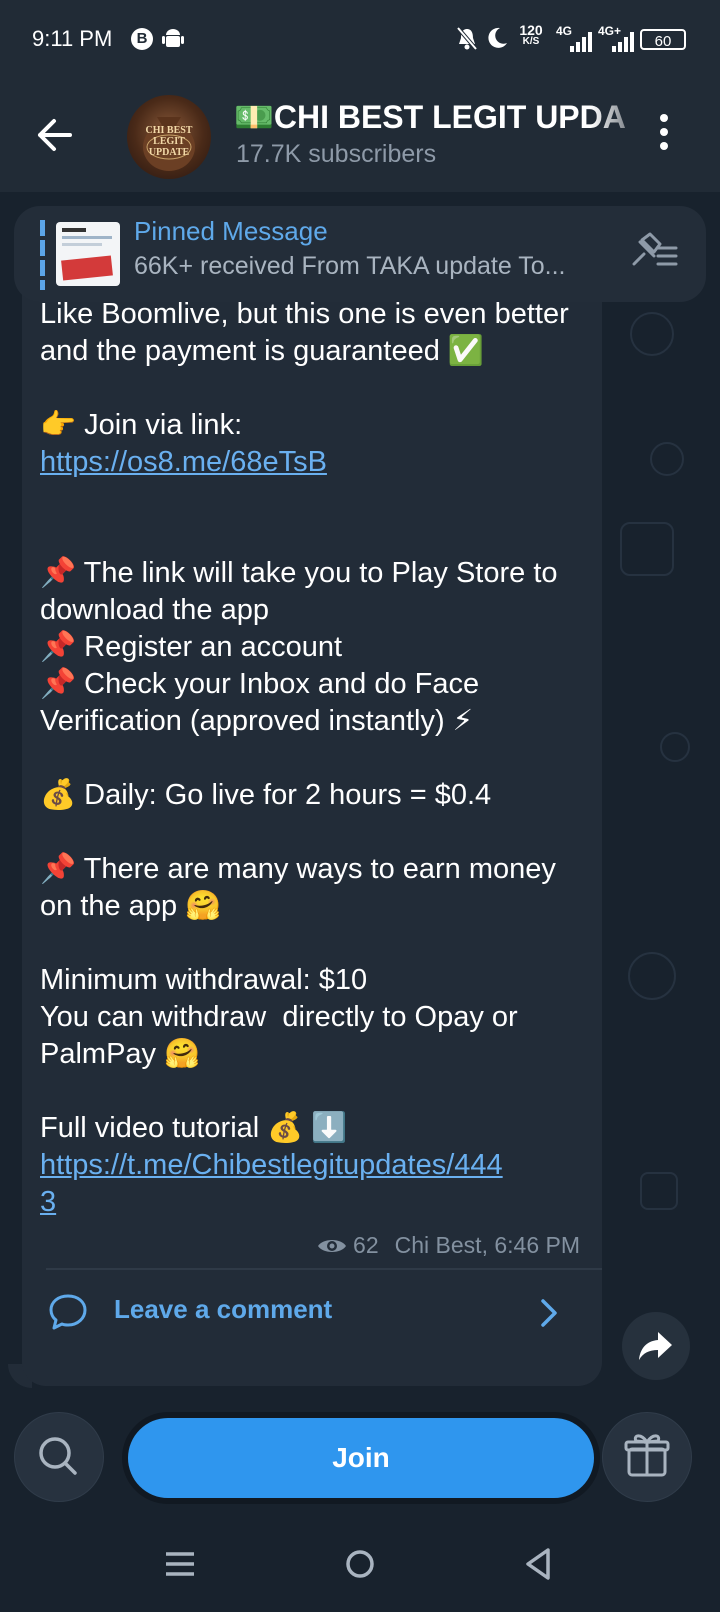 This screenshot has height=1612, width=720. I want to click on home-icon, so click(360, 1564).